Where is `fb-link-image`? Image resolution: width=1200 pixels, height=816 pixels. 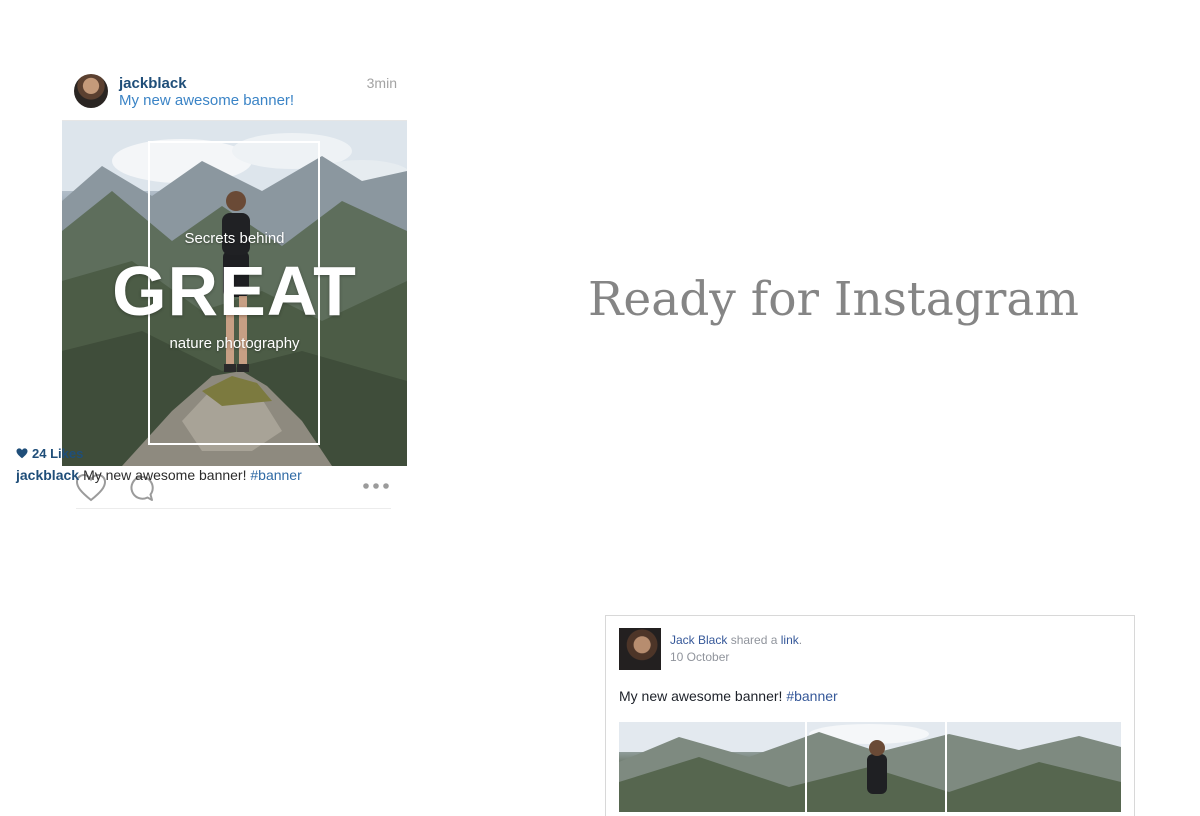
fb-link-image is located at coordinates (870, 767).